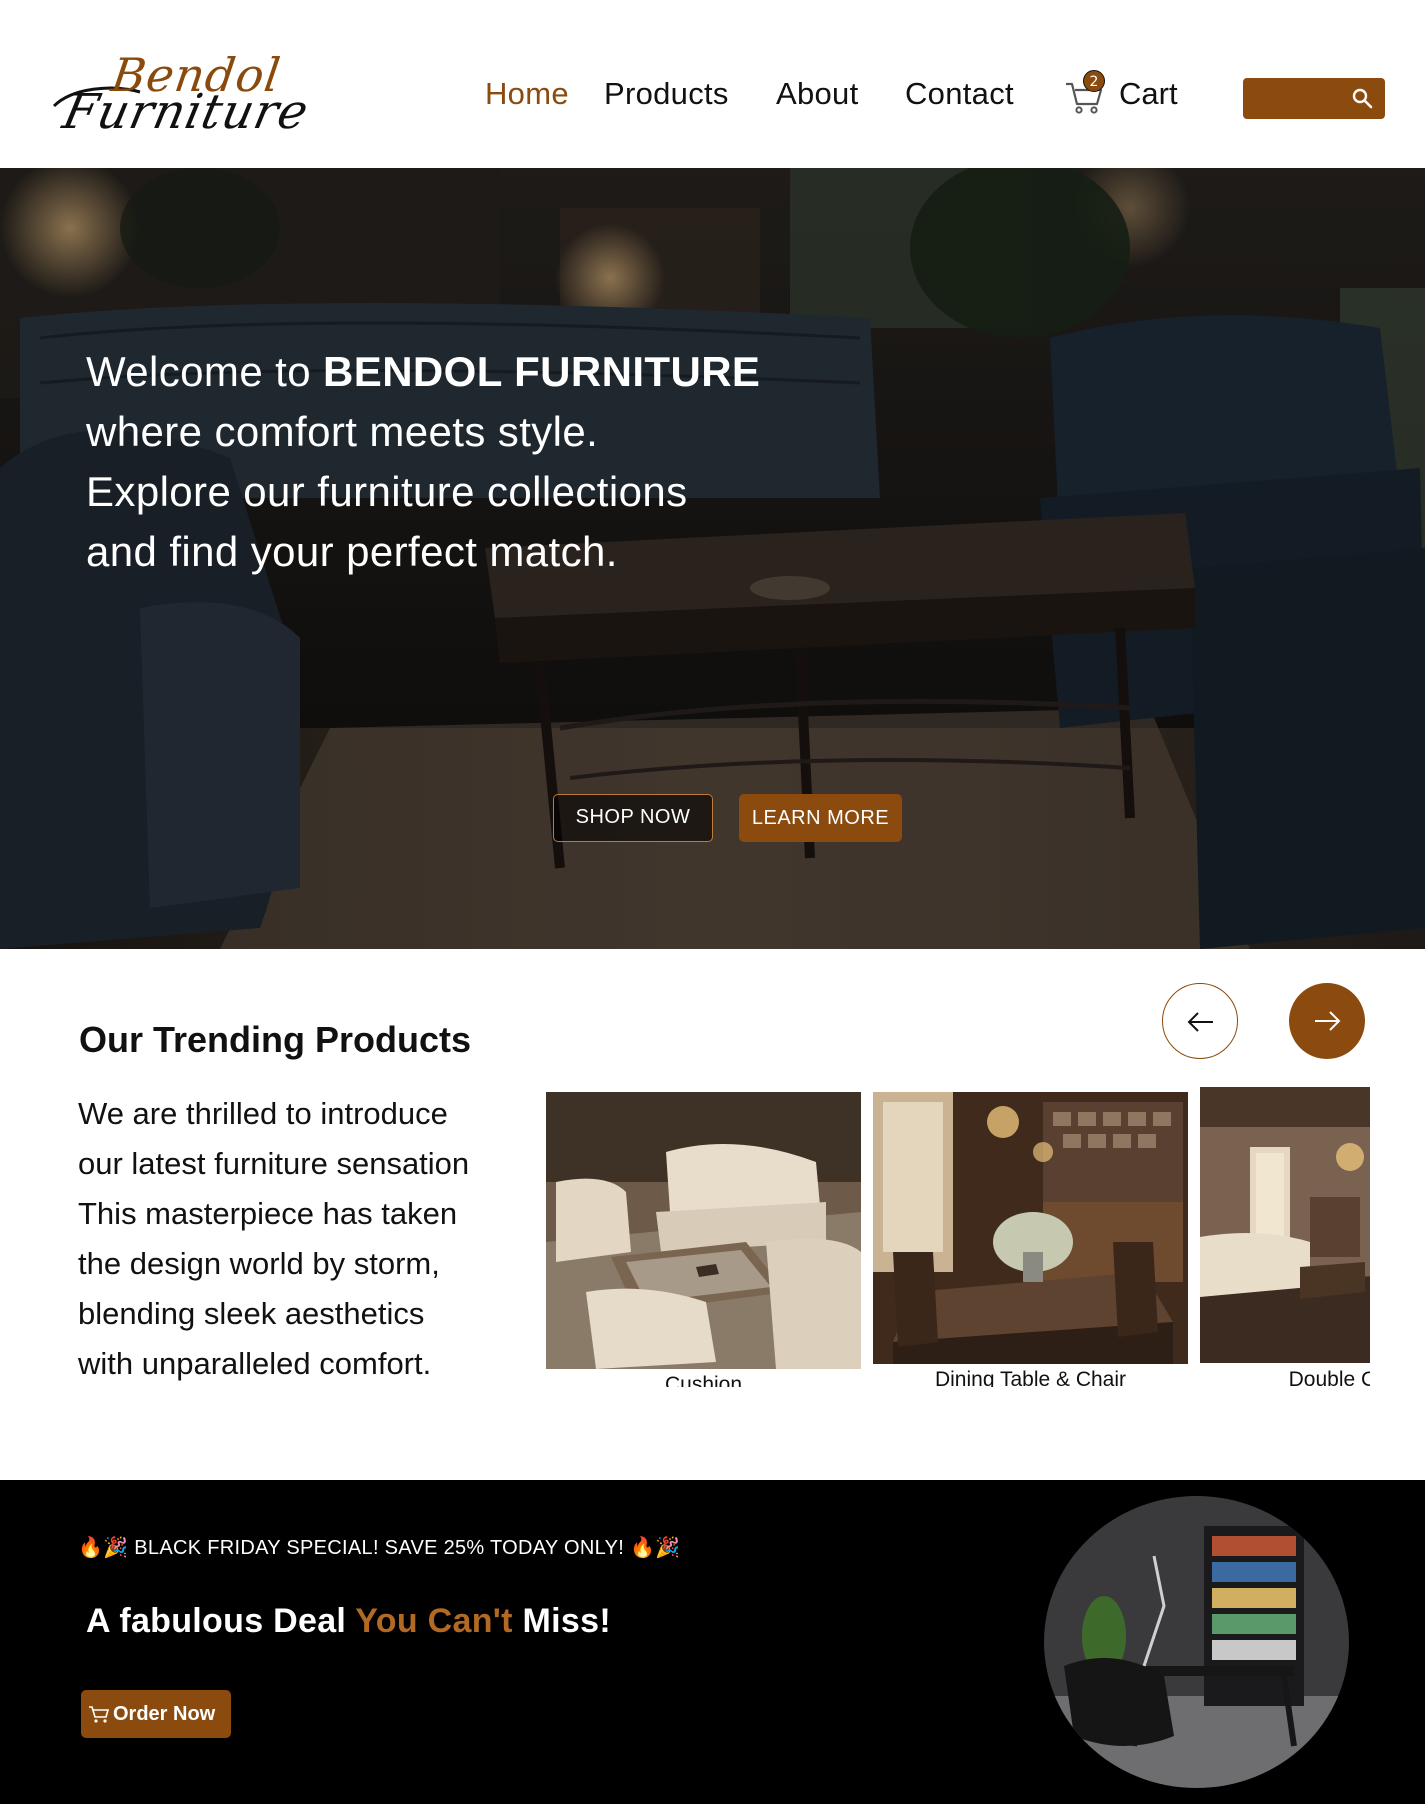 This screenshot has height=1815, width=1425. I want to click on description-line: the design world by storm,, so click(259, 1263).